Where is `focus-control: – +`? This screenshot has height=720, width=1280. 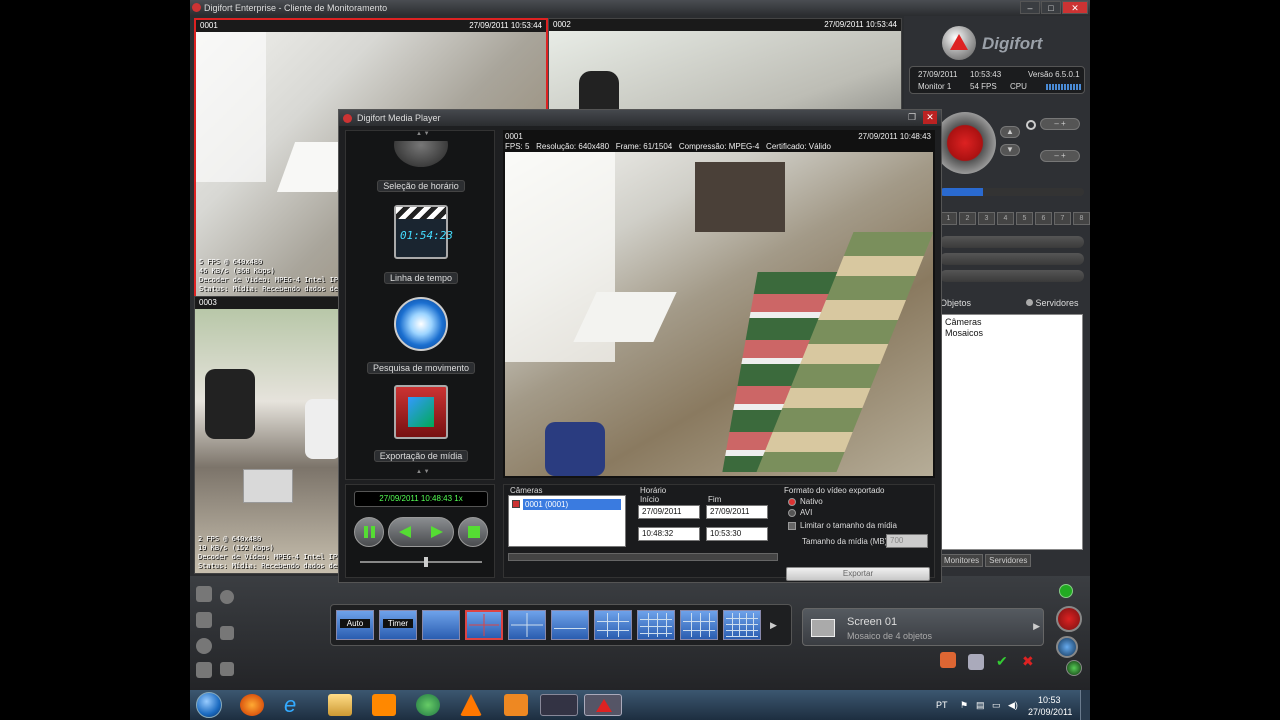 focus-control: – + is located at coordinates (1060, 156).